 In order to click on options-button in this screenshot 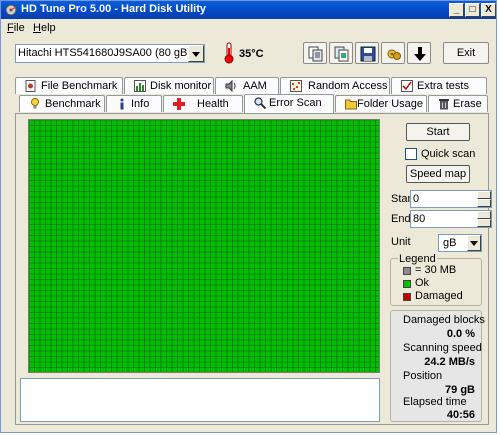, I will do `click(393, 53)`.